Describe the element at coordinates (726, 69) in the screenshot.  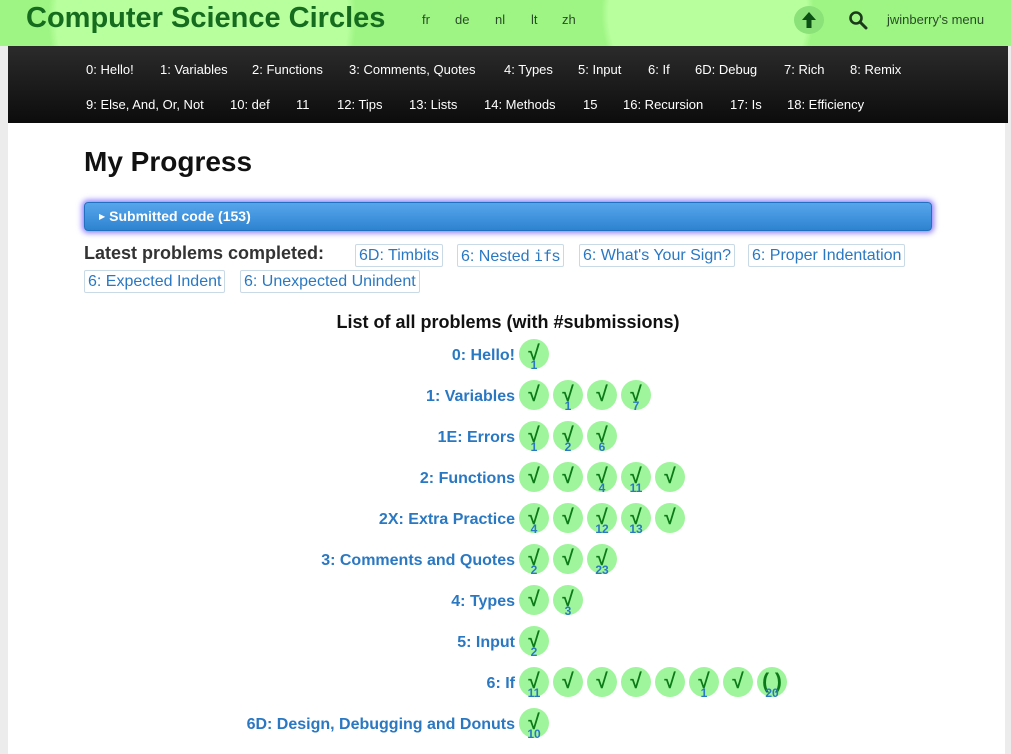
I see `nav-link-lesson-6d: 6D: Debug` at that location.